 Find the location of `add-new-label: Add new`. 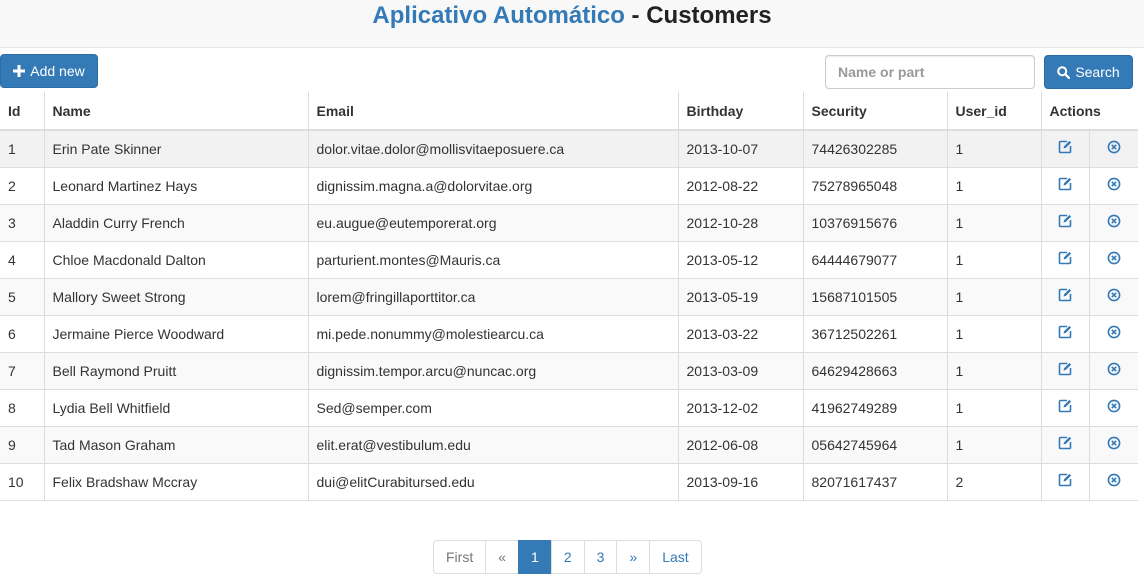

add-new-label: Add new is located at coordinates (57, 71).